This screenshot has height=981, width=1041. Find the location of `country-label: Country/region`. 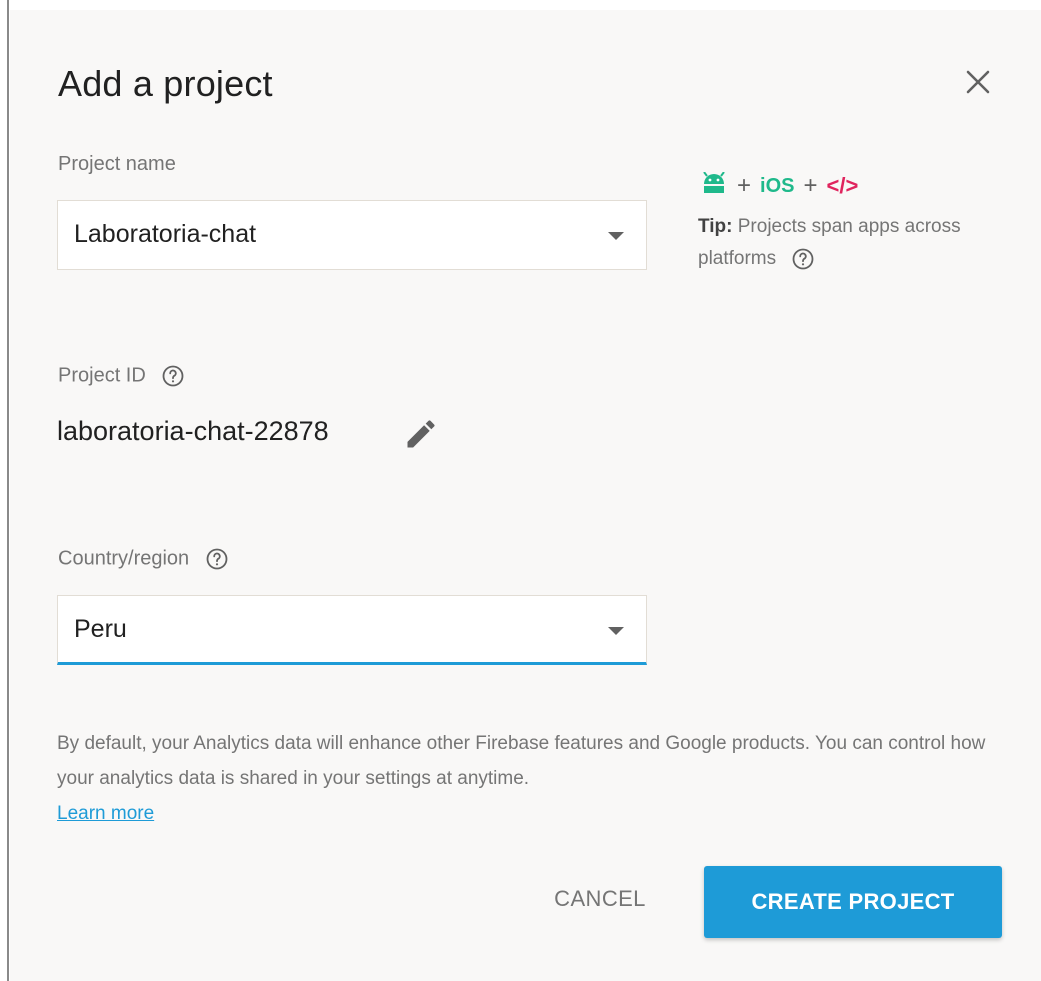

country-label: Country/region is located at coordinates (143, 559).